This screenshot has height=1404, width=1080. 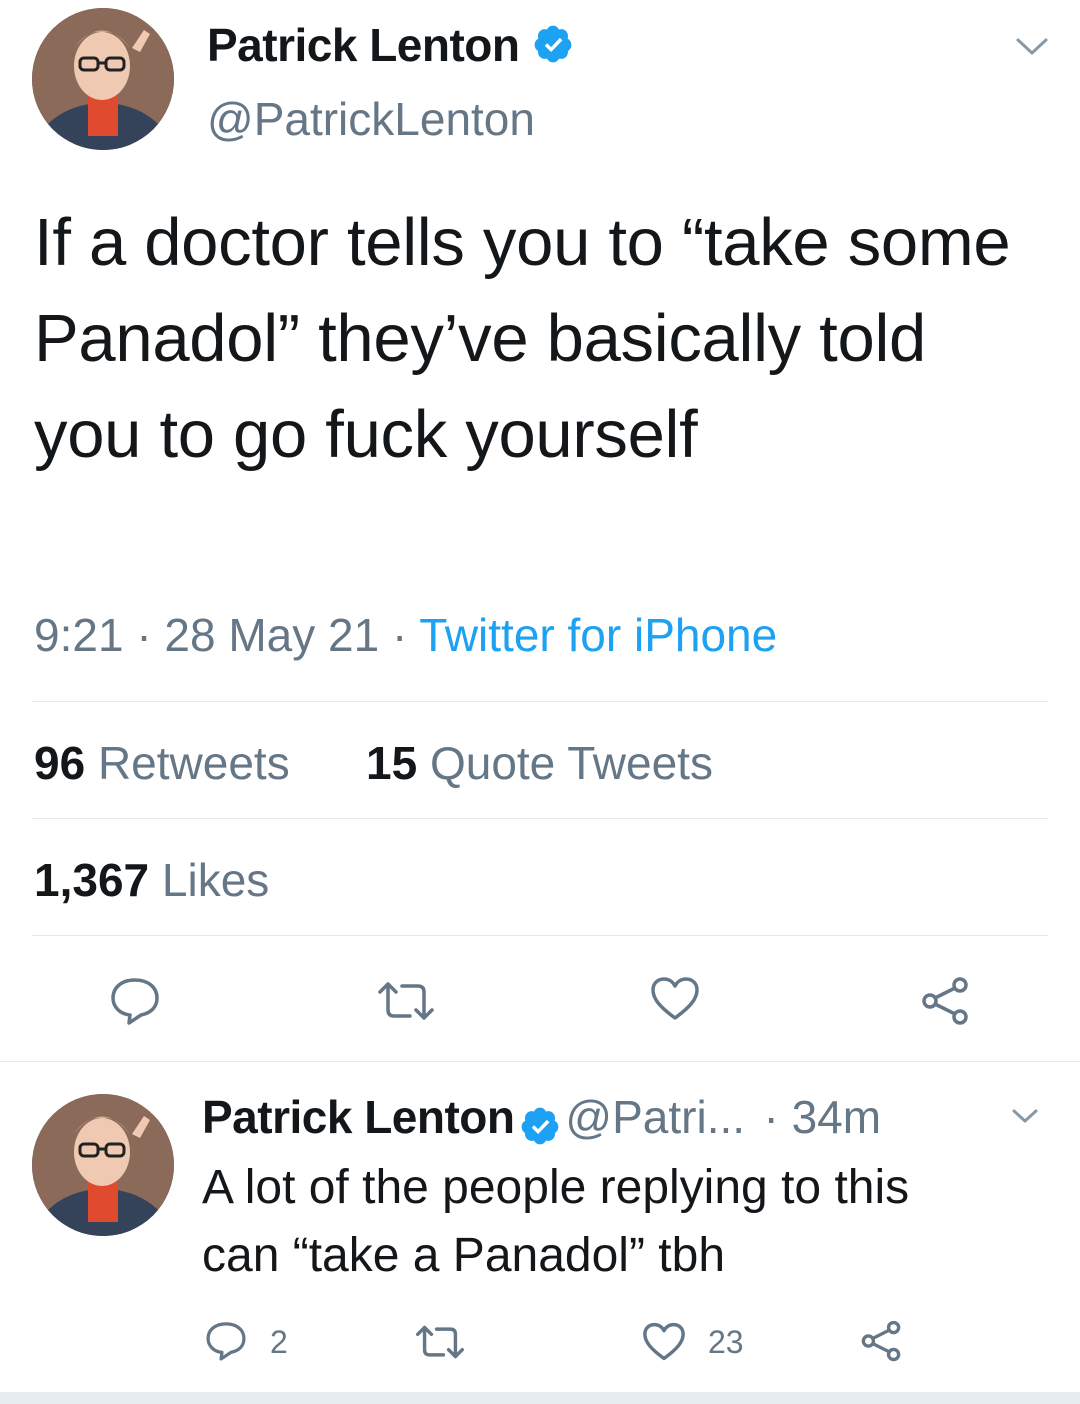 I want to click on reply-text-line-2: can “take a Panadol” tbh, so click(x=464, y=1255).